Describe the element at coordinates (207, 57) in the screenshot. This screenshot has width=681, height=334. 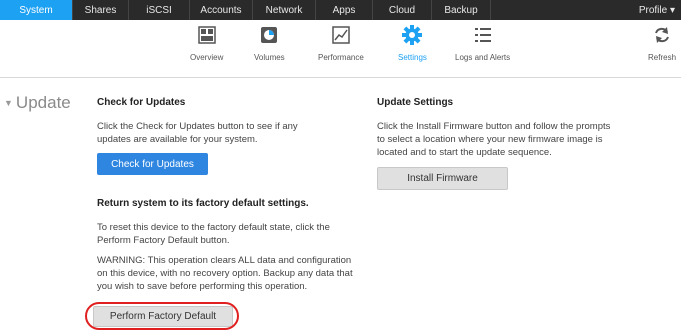
I see `toolbar-overview-label: Overview` at that location.